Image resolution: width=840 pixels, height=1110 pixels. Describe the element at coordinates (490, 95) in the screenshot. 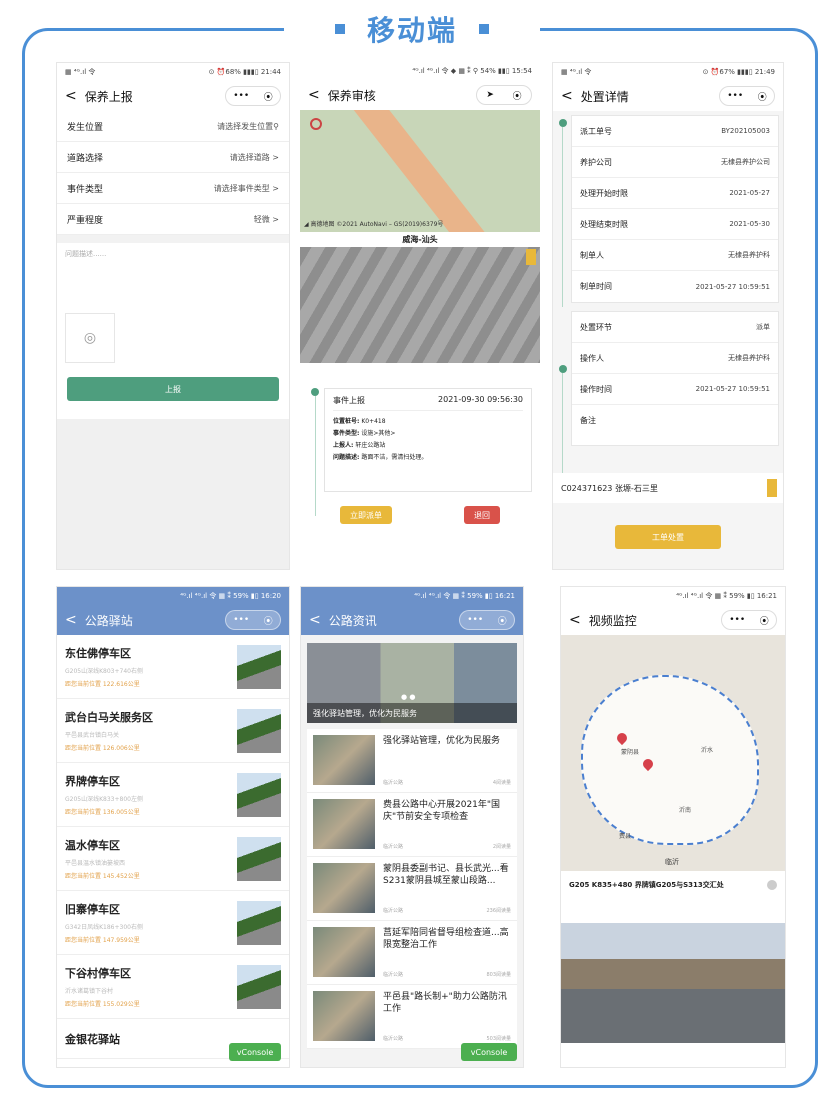

I see `location-arrow-icon: ➤` at that location.